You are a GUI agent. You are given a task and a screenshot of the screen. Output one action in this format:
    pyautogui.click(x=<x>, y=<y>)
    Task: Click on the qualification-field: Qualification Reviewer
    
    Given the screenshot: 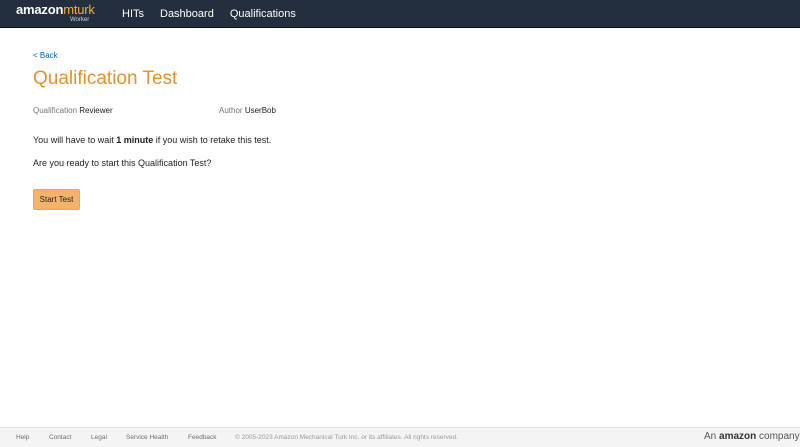 What is the action you would take?
    pyautogui.click(x=73, y=110)
    